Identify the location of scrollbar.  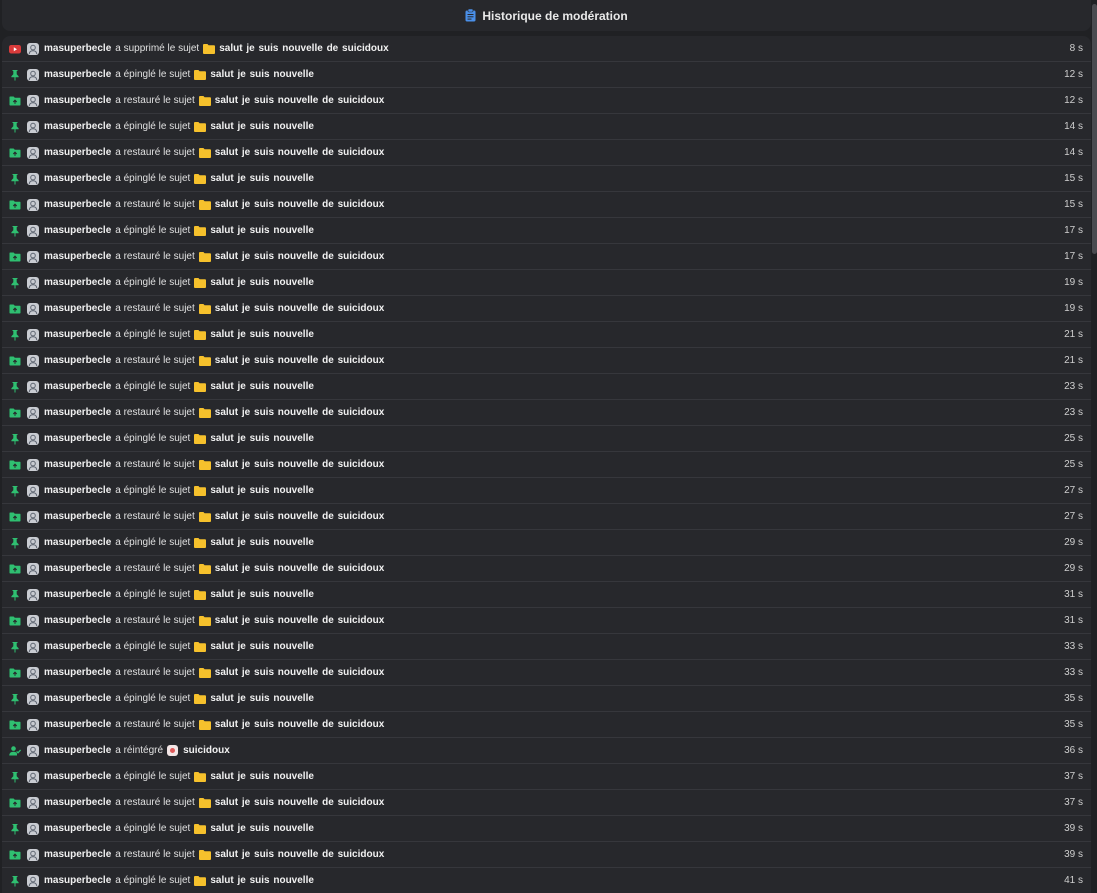
(1094, 446).